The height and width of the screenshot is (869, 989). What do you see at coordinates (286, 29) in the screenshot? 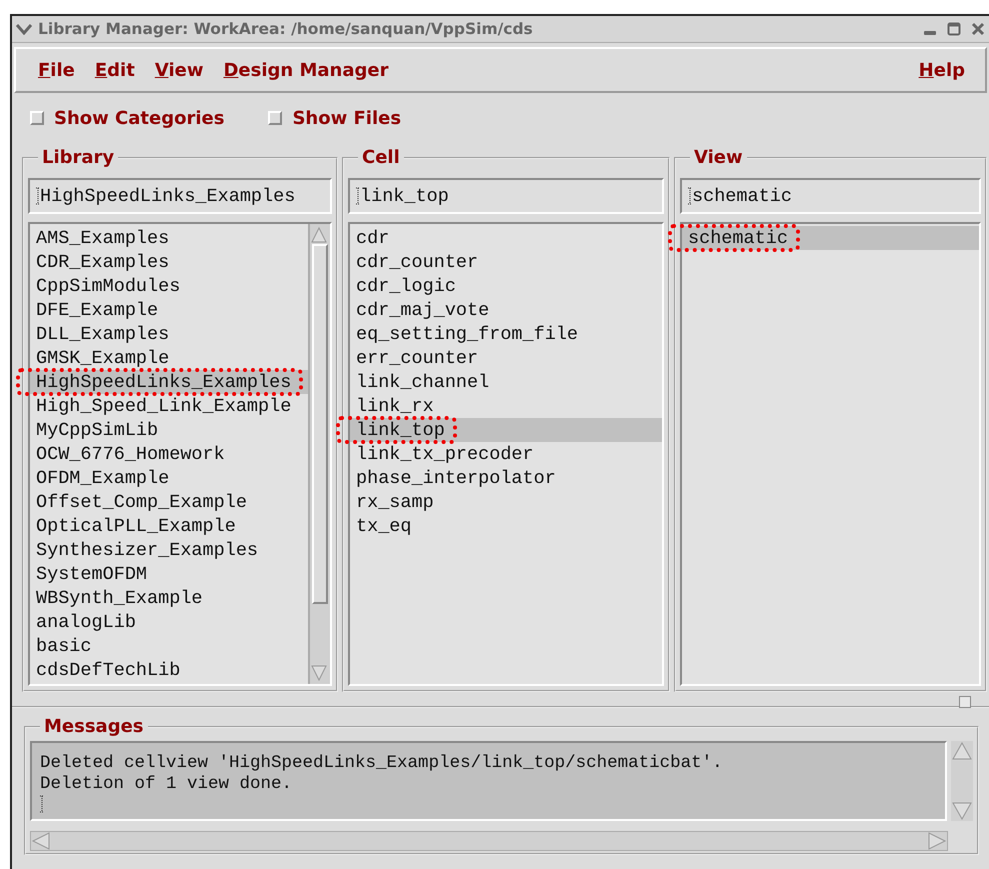
I see `window-title: Library Manager: WorkArea: /home/sanquan/VppSim/cds` at bounding box center [286, 29].